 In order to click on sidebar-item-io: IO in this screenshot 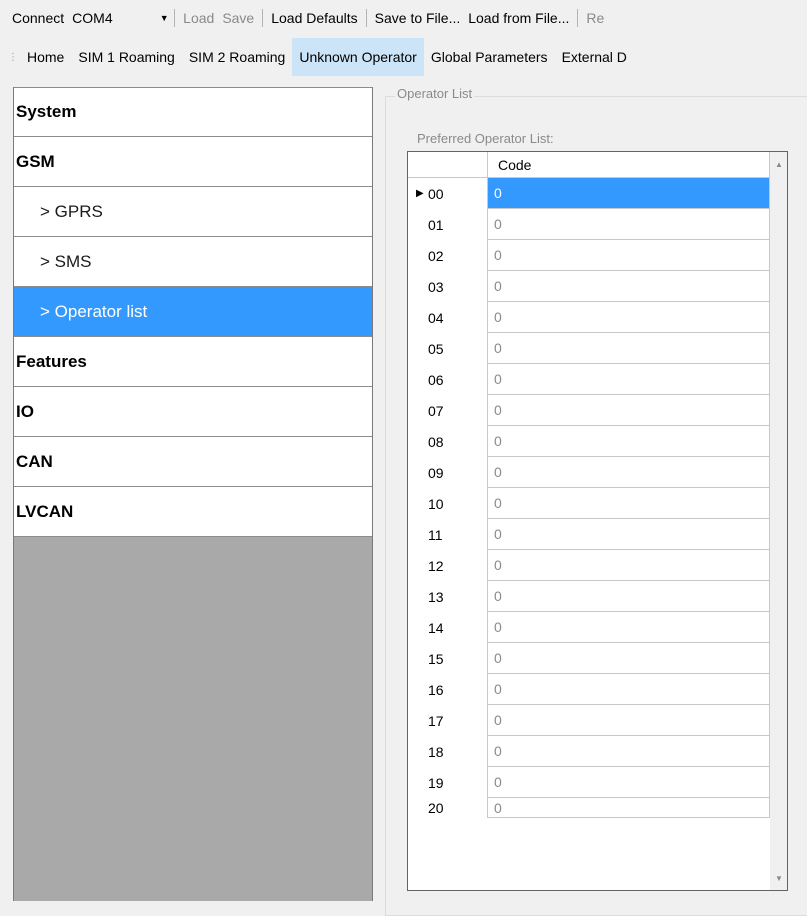, I will do `click(193, 412)`.